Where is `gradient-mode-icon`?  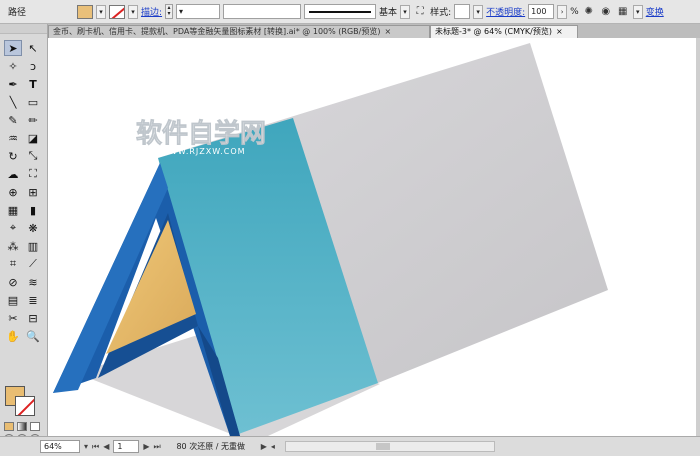
gradient-mode-icon is located at coordinates (22, 426).